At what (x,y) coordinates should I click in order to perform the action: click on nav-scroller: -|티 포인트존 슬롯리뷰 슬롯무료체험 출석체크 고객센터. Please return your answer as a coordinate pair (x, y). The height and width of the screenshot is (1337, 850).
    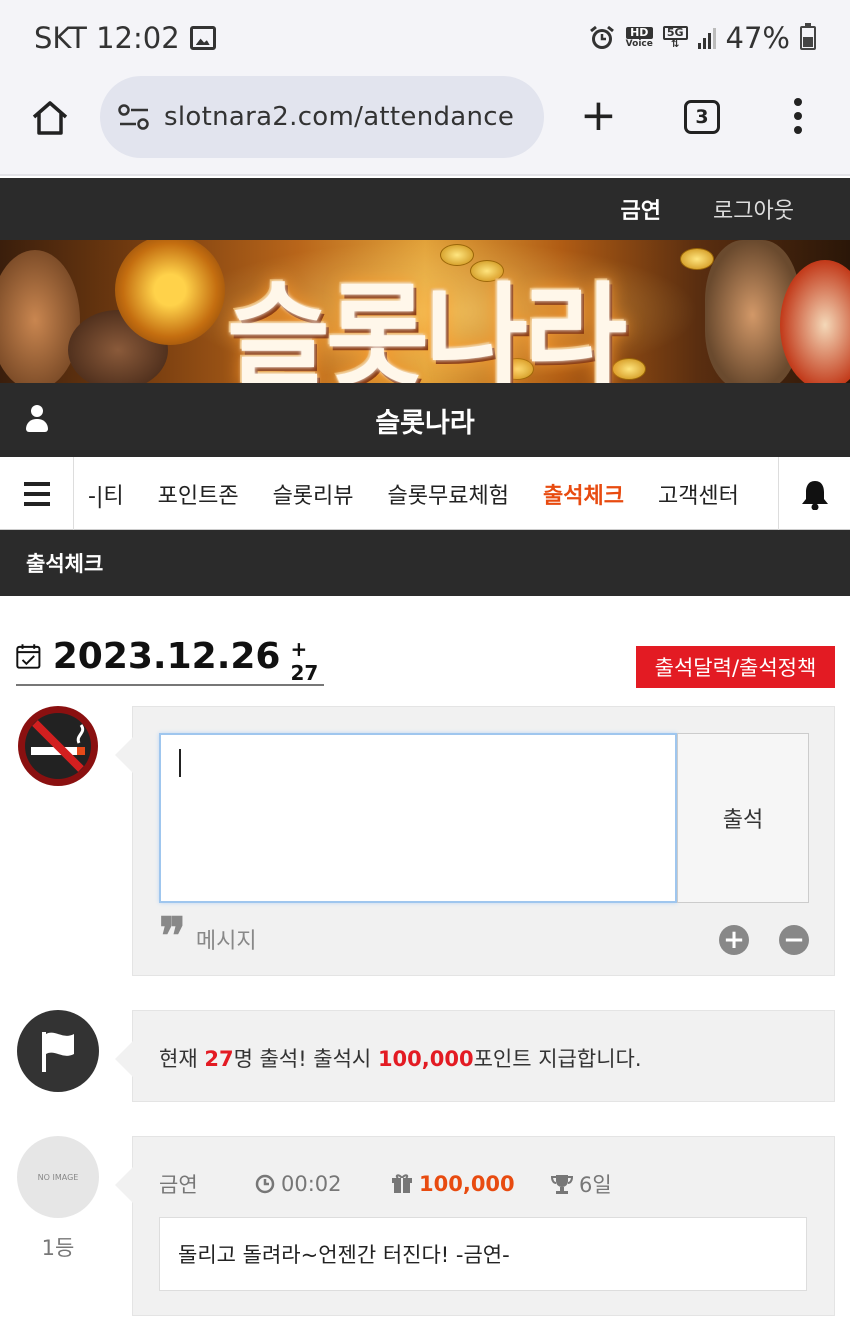
    Looking at the image, I should click on (426, 493).